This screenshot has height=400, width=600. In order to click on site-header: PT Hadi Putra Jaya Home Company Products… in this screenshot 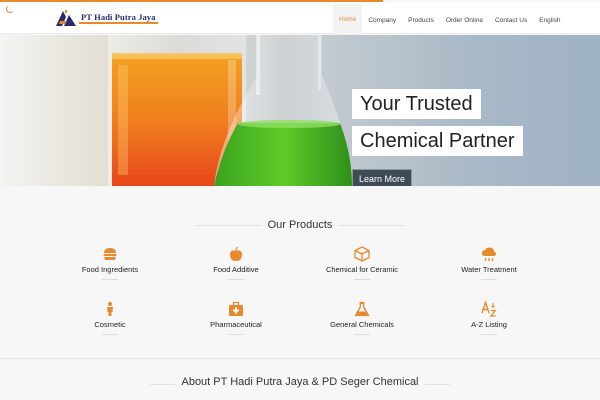, I will do `click(300, 19)`.